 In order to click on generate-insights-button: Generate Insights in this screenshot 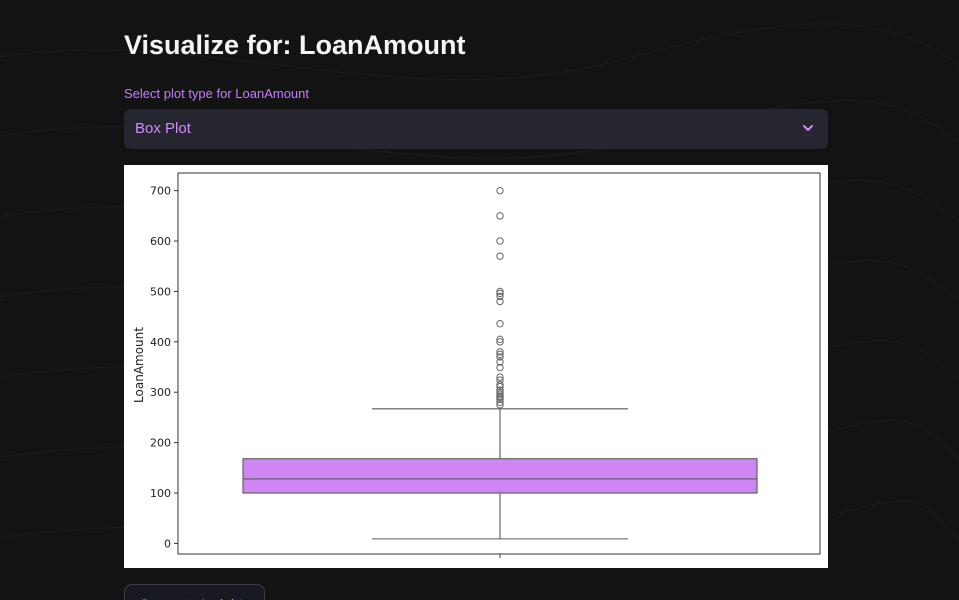, I will do `click(194, 592)`.